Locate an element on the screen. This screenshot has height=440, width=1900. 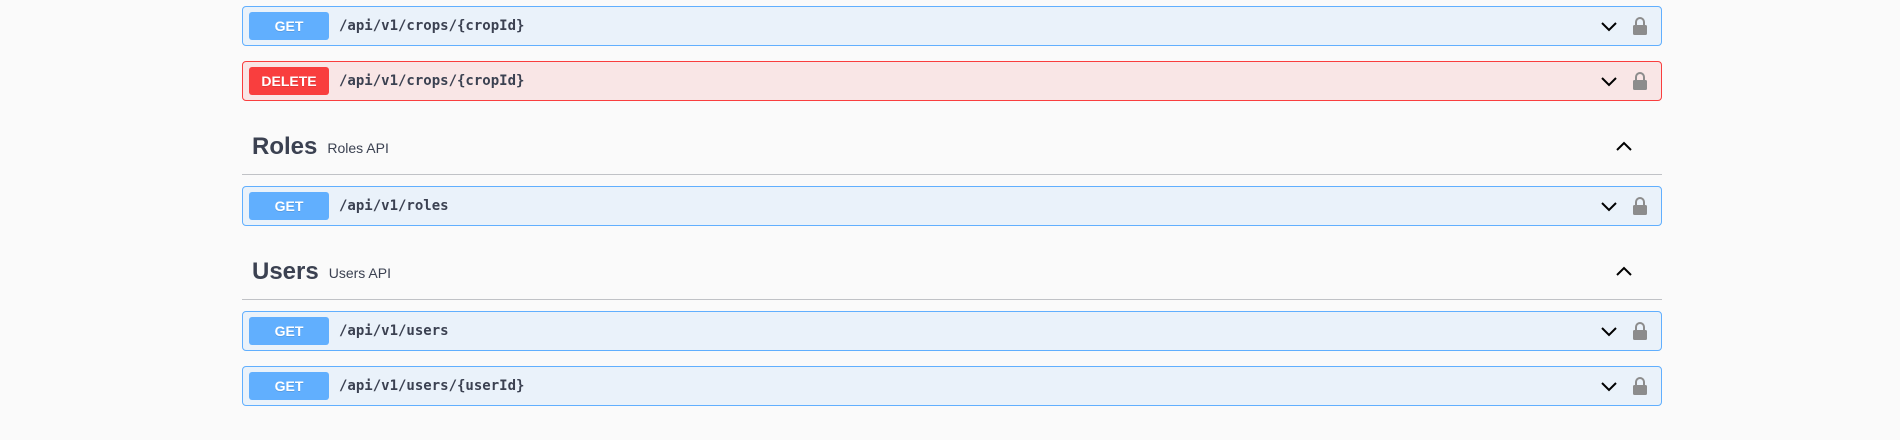
users-section-header: Users Users API is located at coordinates (952, 272).